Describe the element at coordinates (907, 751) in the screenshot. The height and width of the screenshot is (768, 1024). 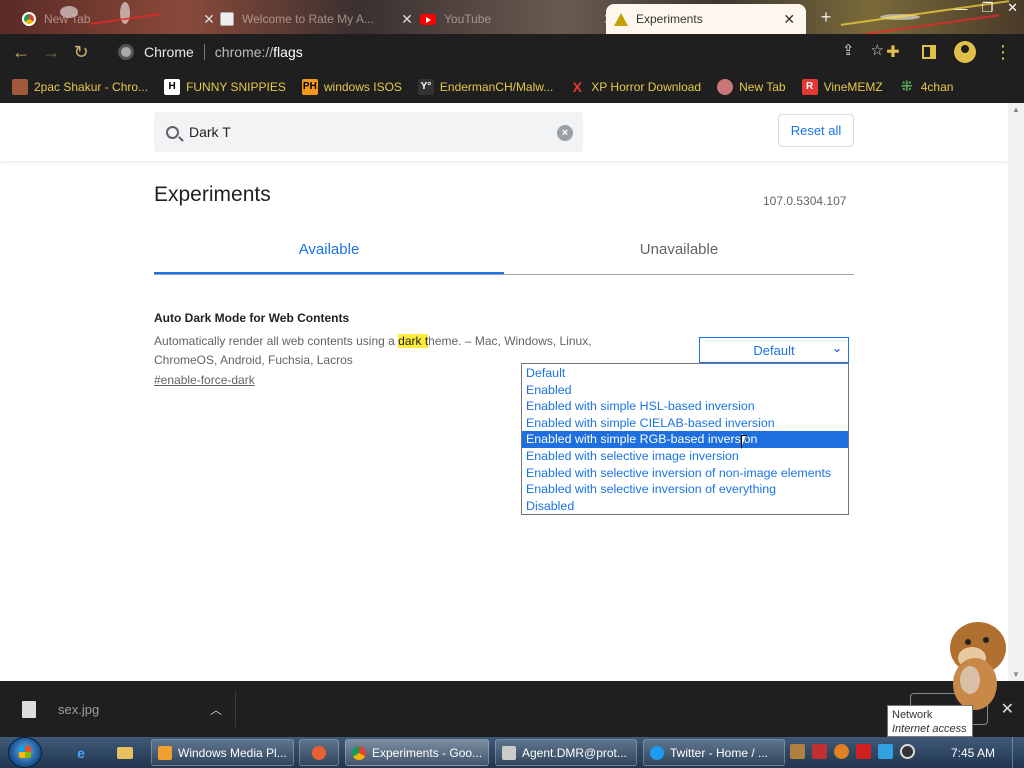
I see `volume-icon` at that location.